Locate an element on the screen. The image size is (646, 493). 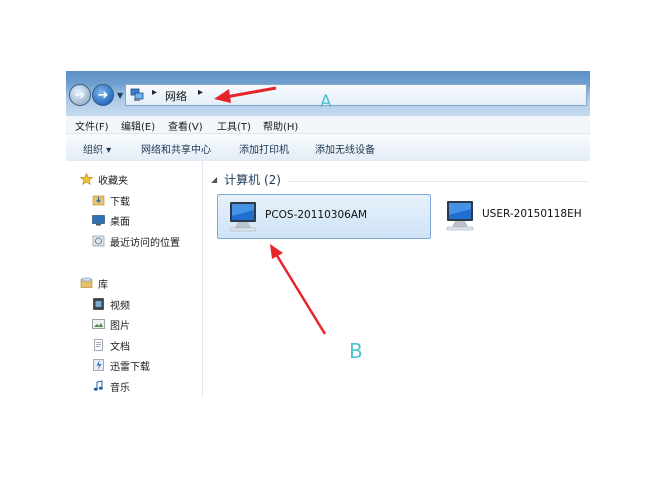
desktop-icon is located at coordinates (98, 220).